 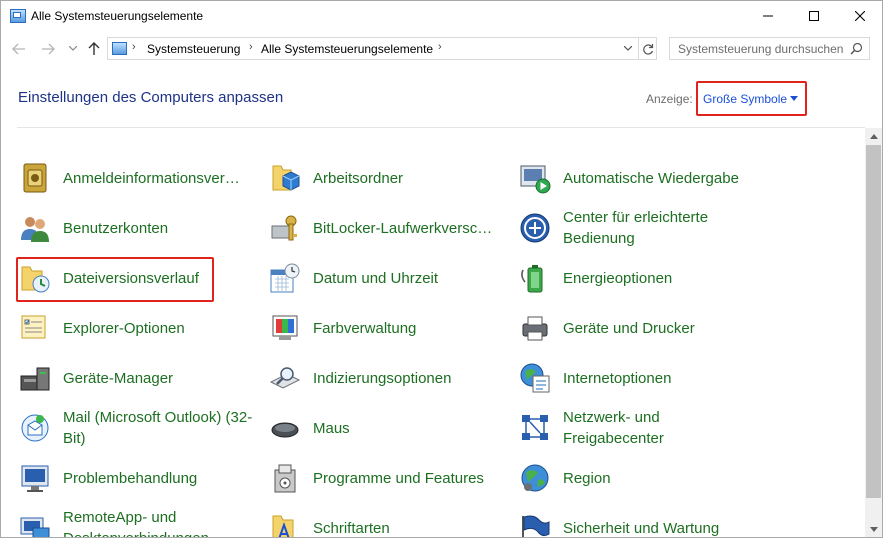 What do you see at coordinates (389, 428) in the screenshot?
I see `item-maus: Maus` at bounding box center [389, 428].